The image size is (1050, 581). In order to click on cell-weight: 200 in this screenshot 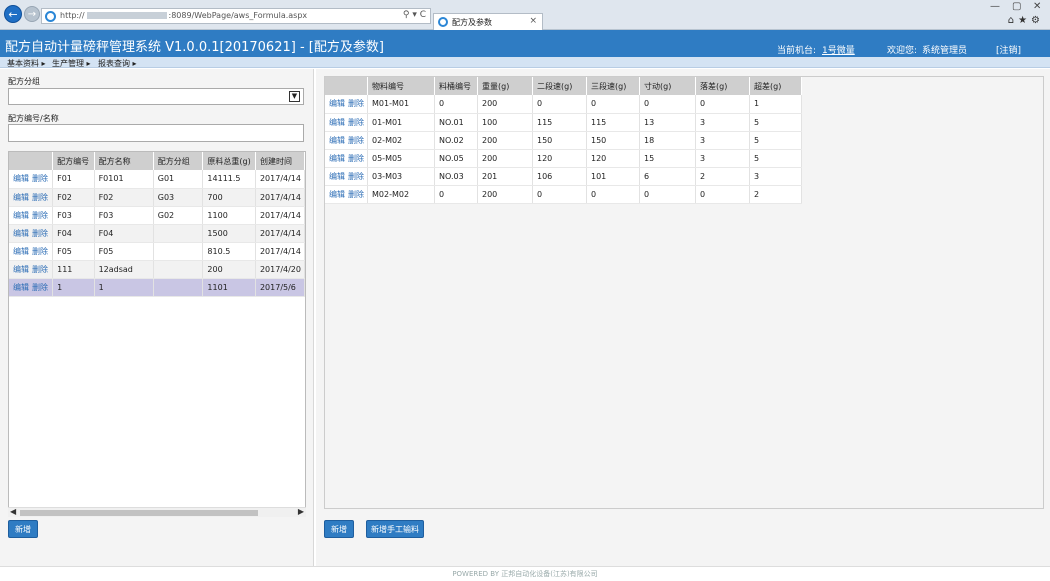, I will do `click(505, 194)`.